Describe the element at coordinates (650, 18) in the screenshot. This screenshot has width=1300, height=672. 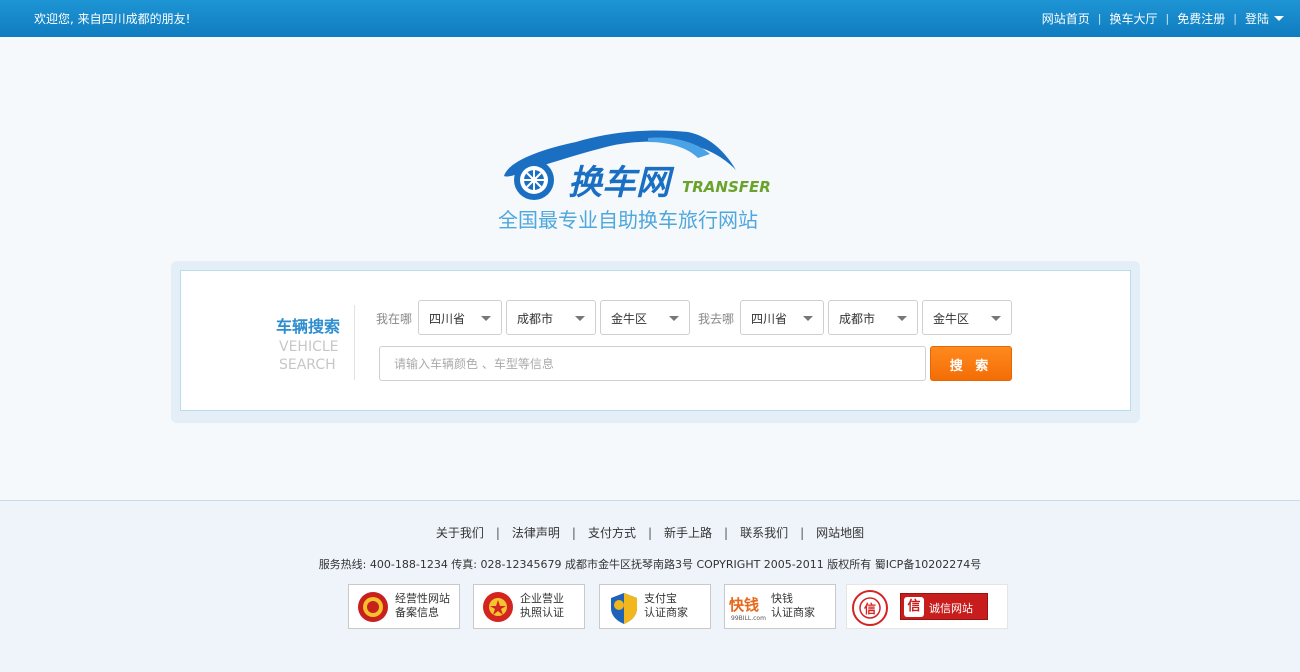
I see `top-bar: 欢迎您, 来自四川成都的朋友! 网站首页 | 换车大厅 | 免费注册 | 登陆` at that location.